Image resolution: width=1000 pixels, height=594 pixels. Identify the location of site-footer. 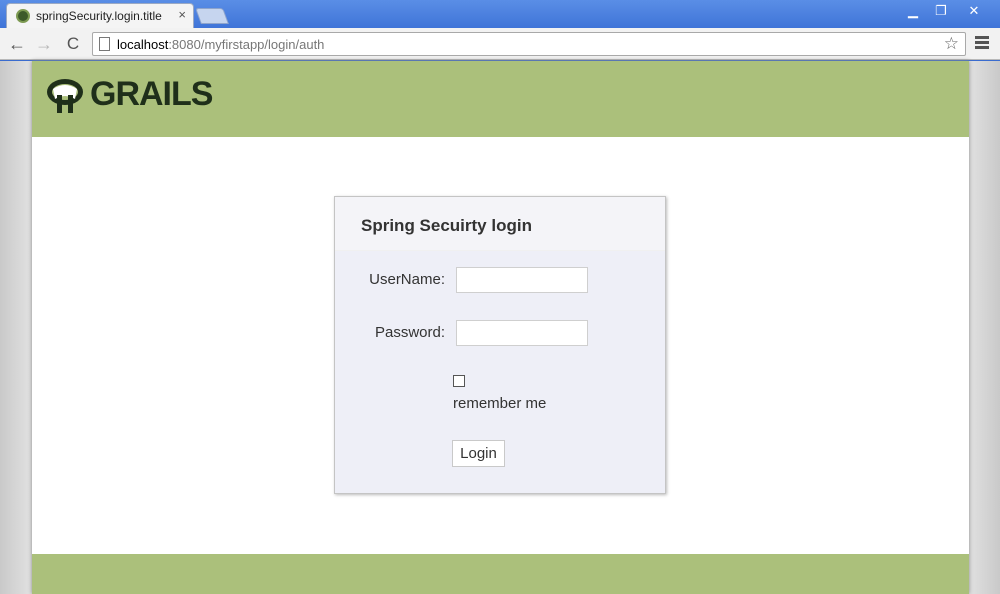
(500, 574).